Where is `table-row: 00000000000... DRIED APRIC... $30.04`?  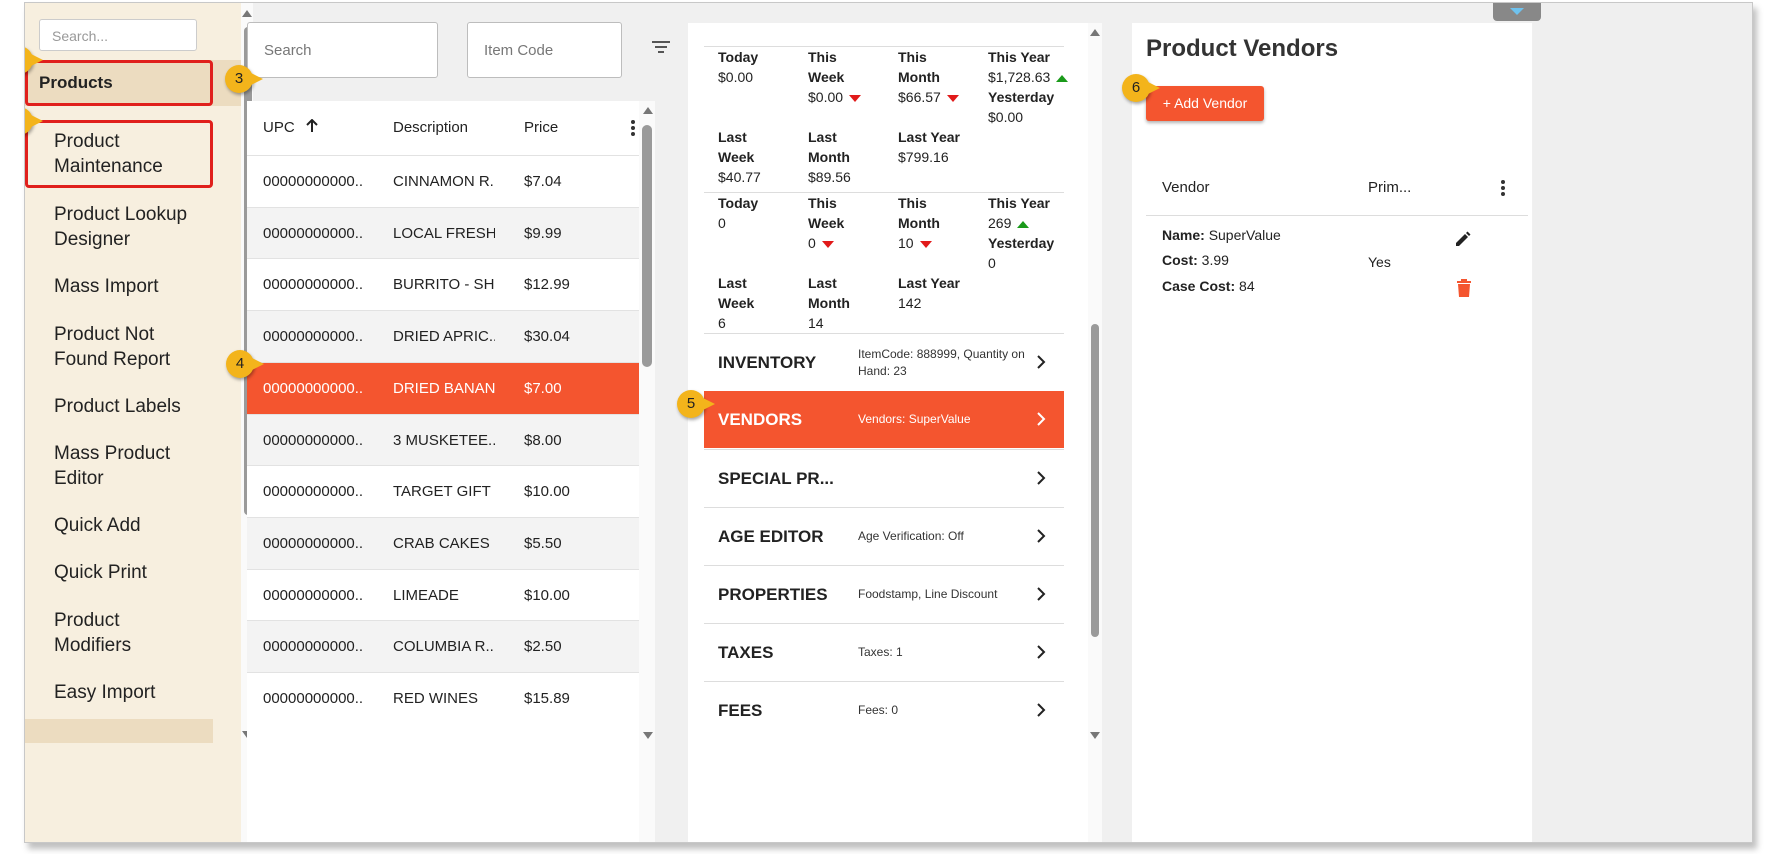 table-row: 00000000000... DRIED APRIC... $30.04 is located at coordinates (443, 336).